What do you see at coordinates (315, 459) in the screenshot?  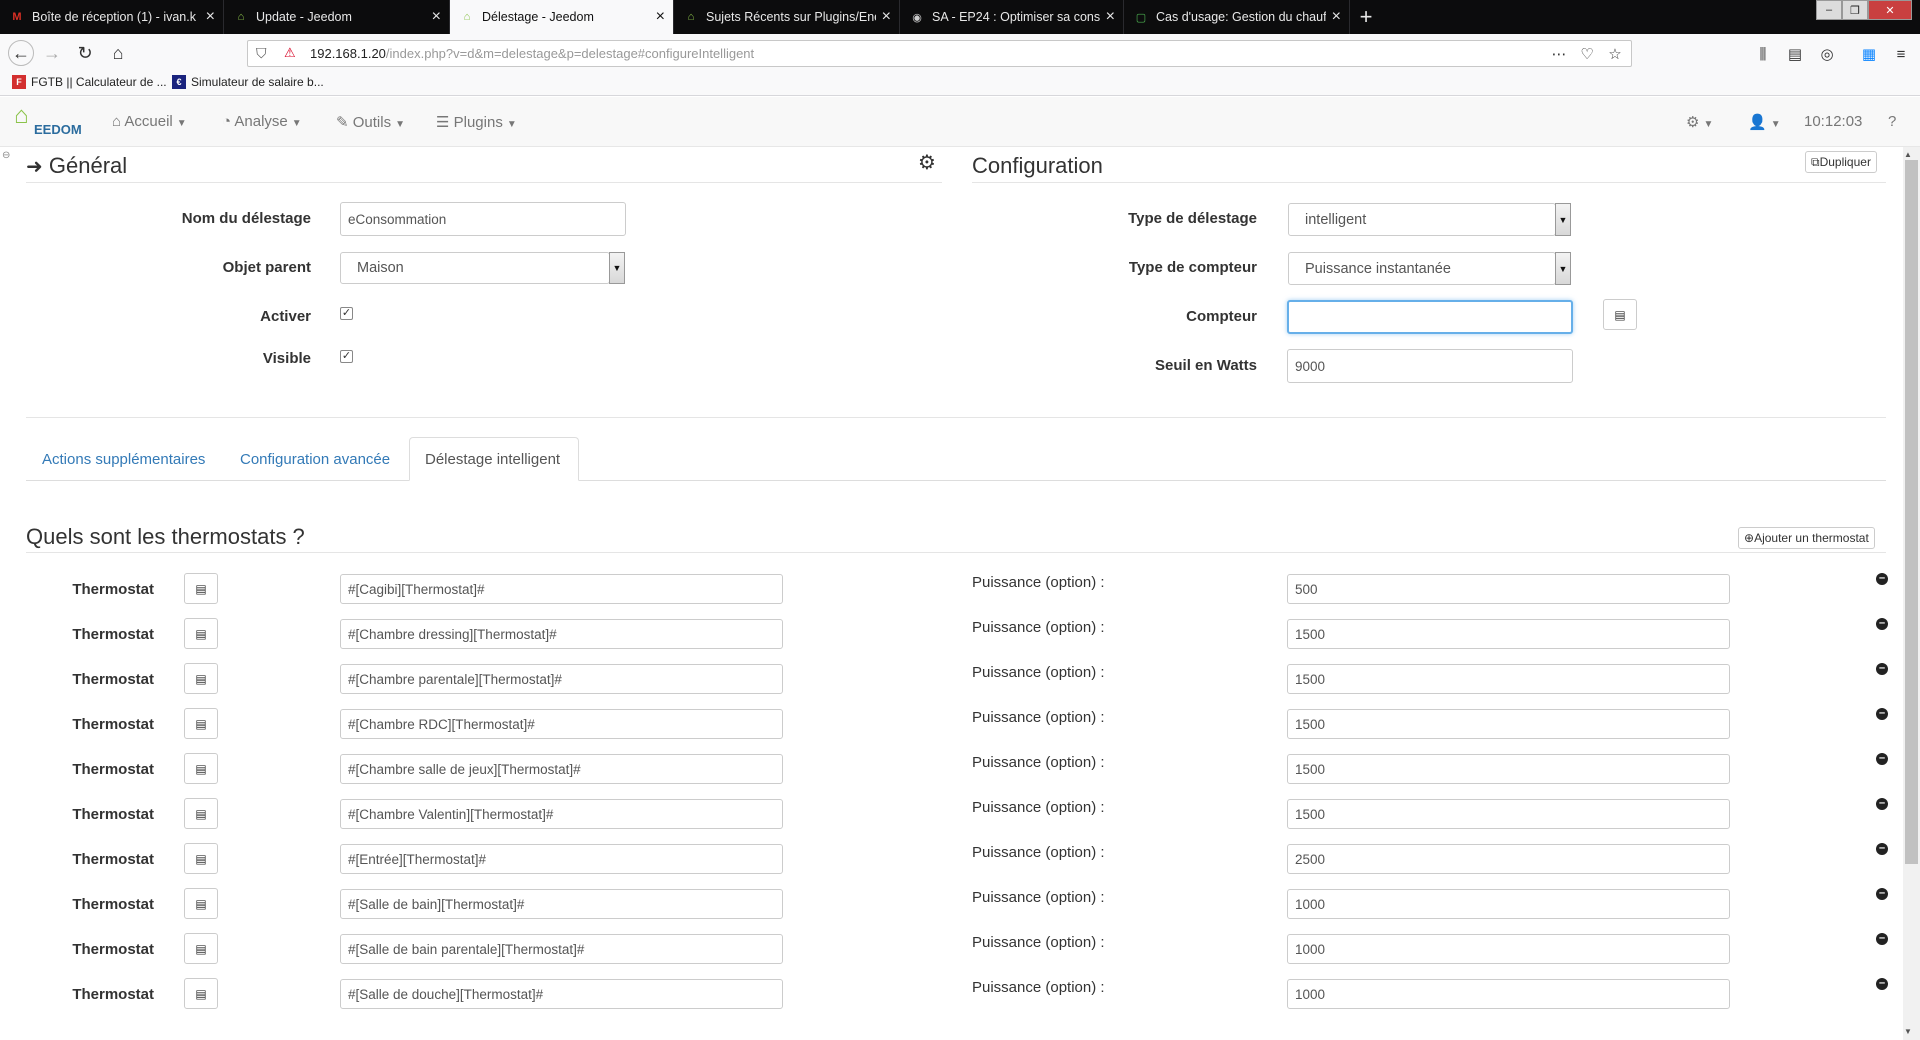 I see `tab-configuration-avancee: Configuration avancée` at bounding box center [315, 459].